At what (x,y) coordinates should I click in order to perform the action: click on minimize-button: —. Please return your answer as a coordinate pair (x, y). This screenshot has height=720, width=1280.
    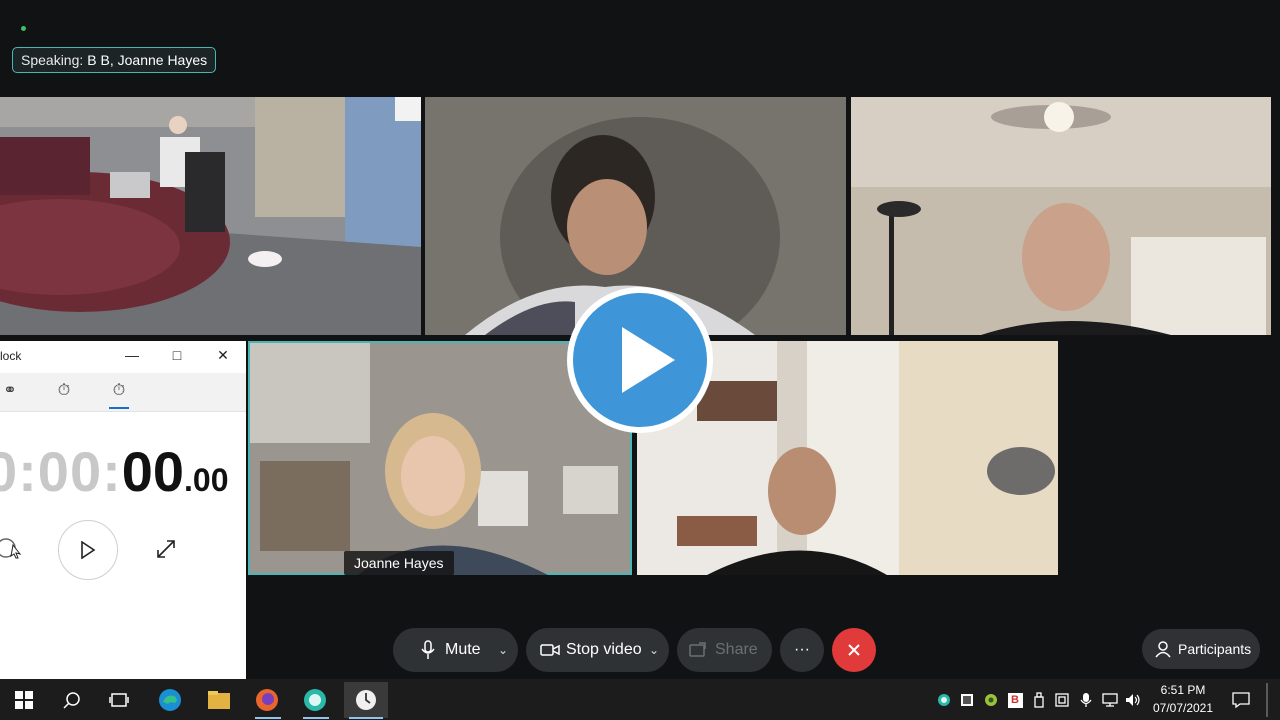
    Looking at the image, I should click on (132, 355).